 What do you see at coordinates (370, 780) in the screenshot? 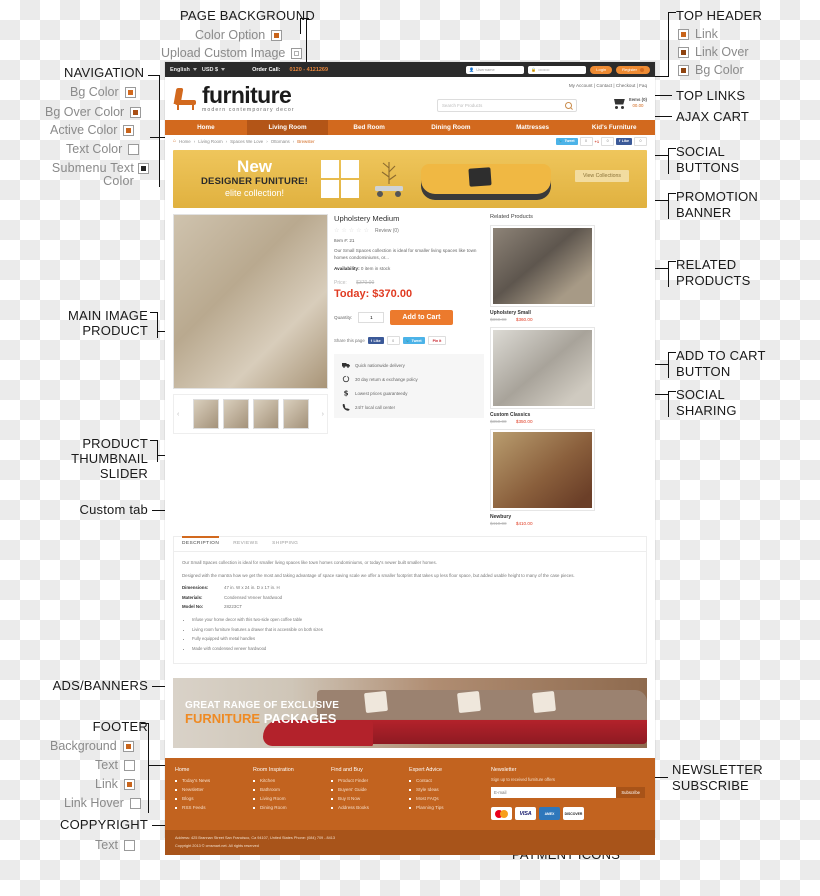
I see `footer-link: Product Finder` at bounding box center [370, 780].